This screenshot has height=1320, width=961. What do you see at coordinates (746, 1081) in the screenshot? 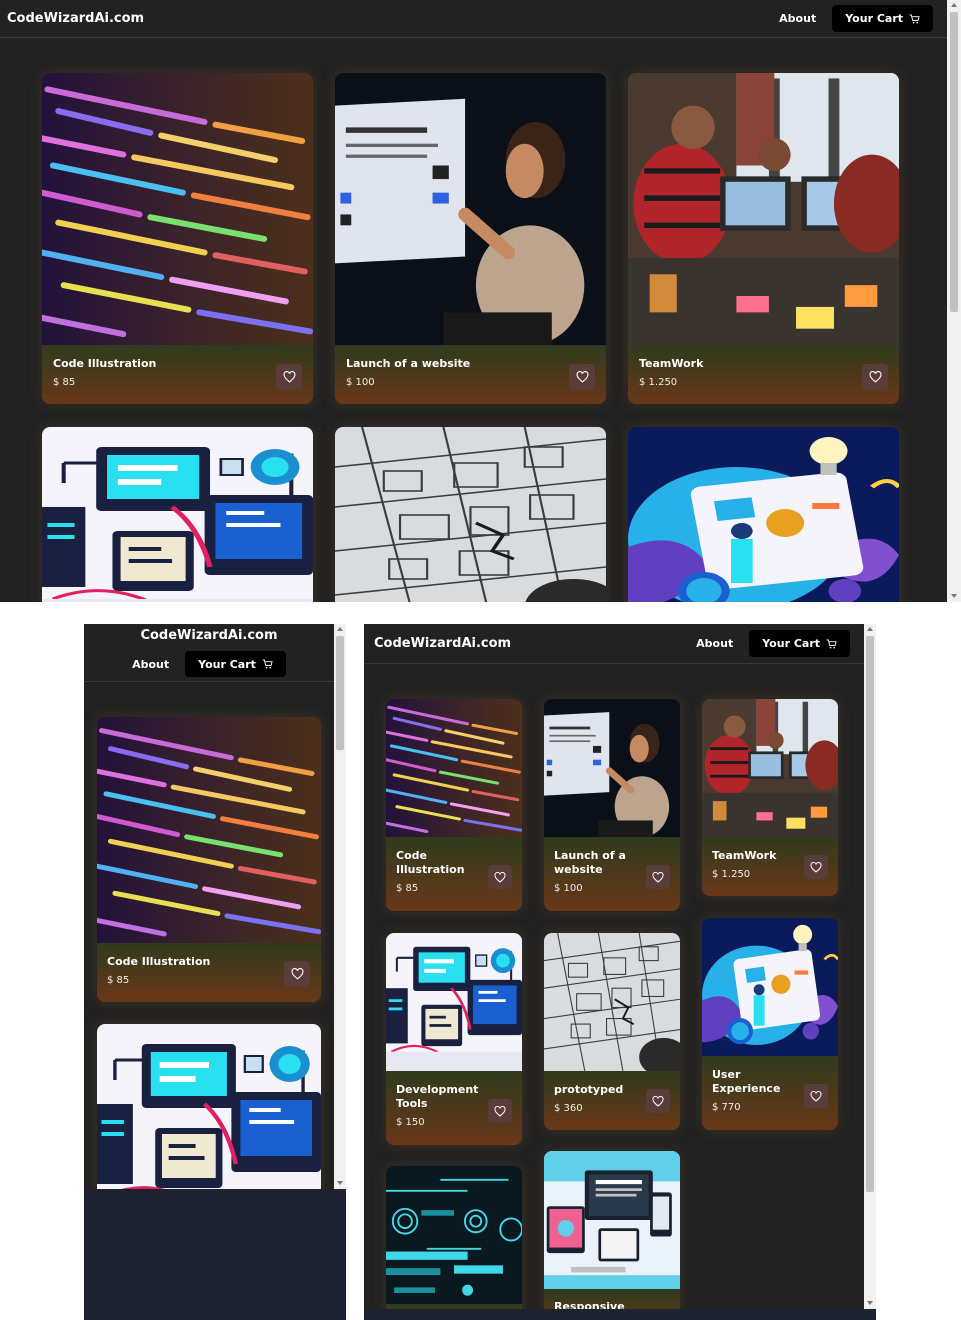
I see `product-title: User Experience` at bounding box center [746, 1081].